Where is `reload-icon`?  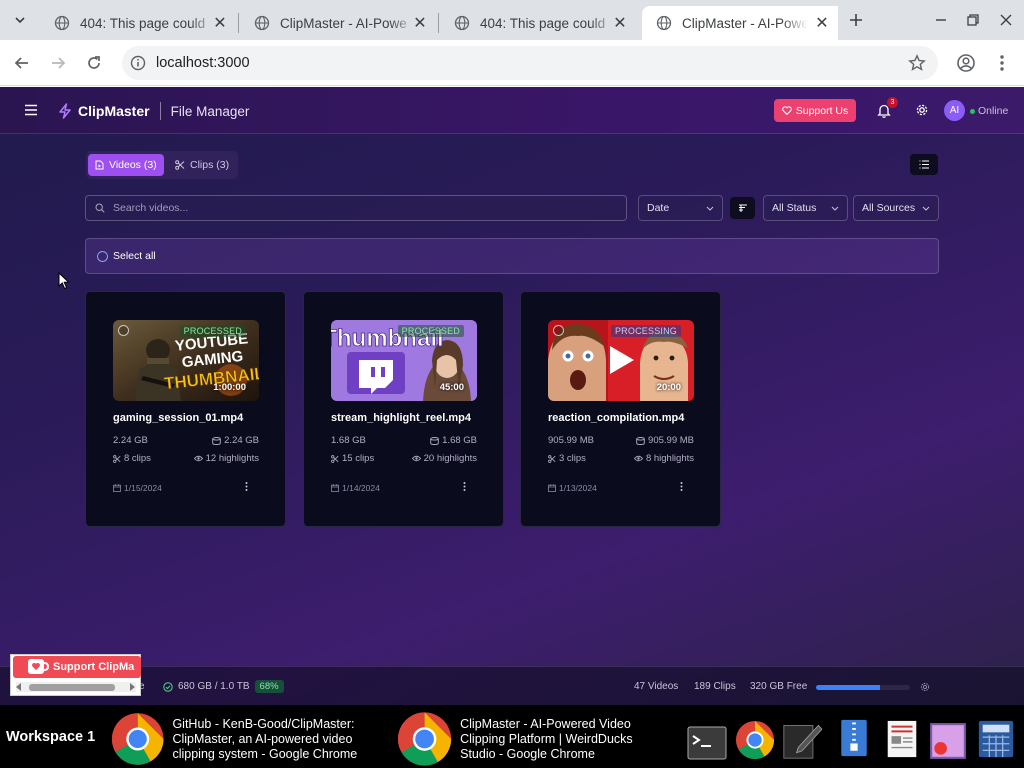 reload-icon is located at coordinates (94, 62).